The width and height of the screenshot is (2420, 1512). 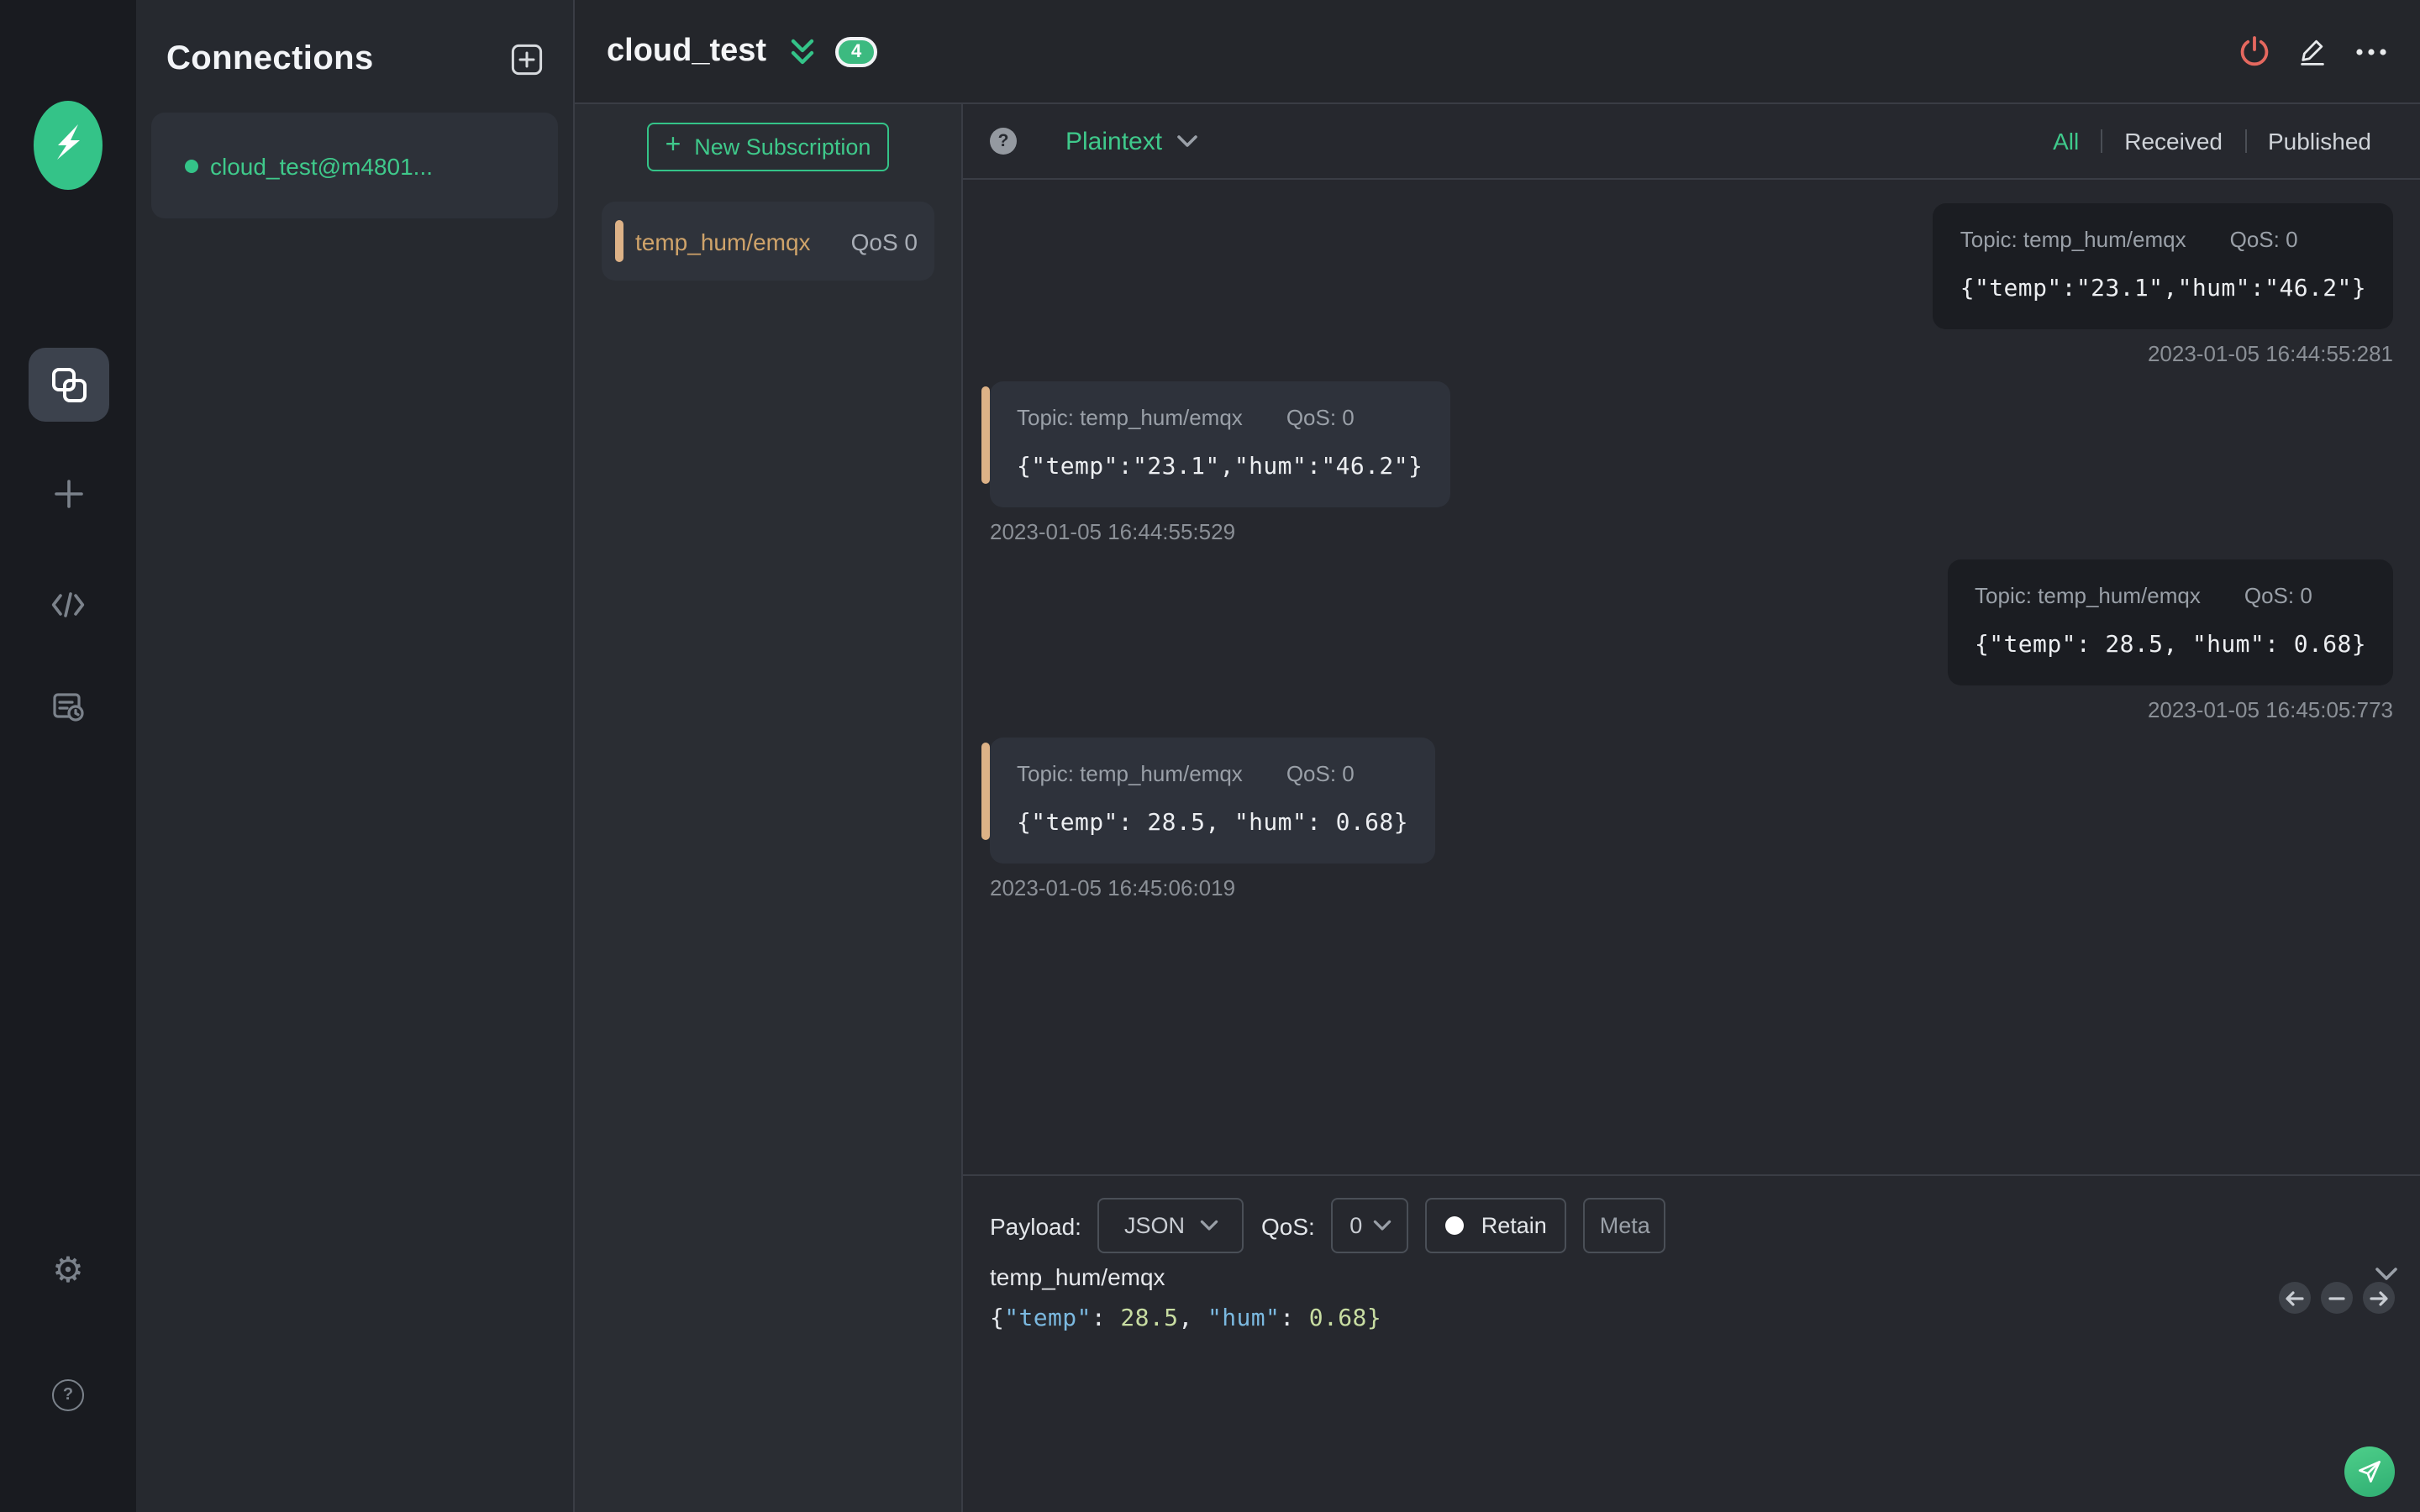 I want to click on plus-square-icon, so click(x=527, y=60).